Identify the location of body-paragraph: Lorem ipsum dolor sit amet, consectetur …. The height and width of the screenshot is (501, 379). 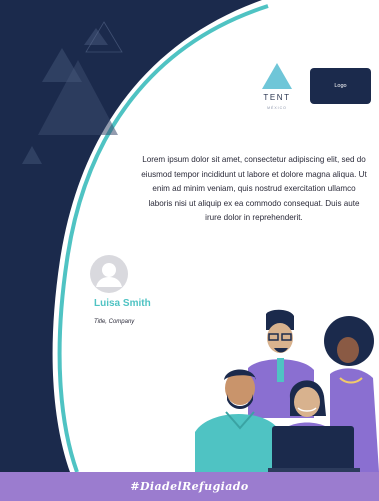
(254, 189).